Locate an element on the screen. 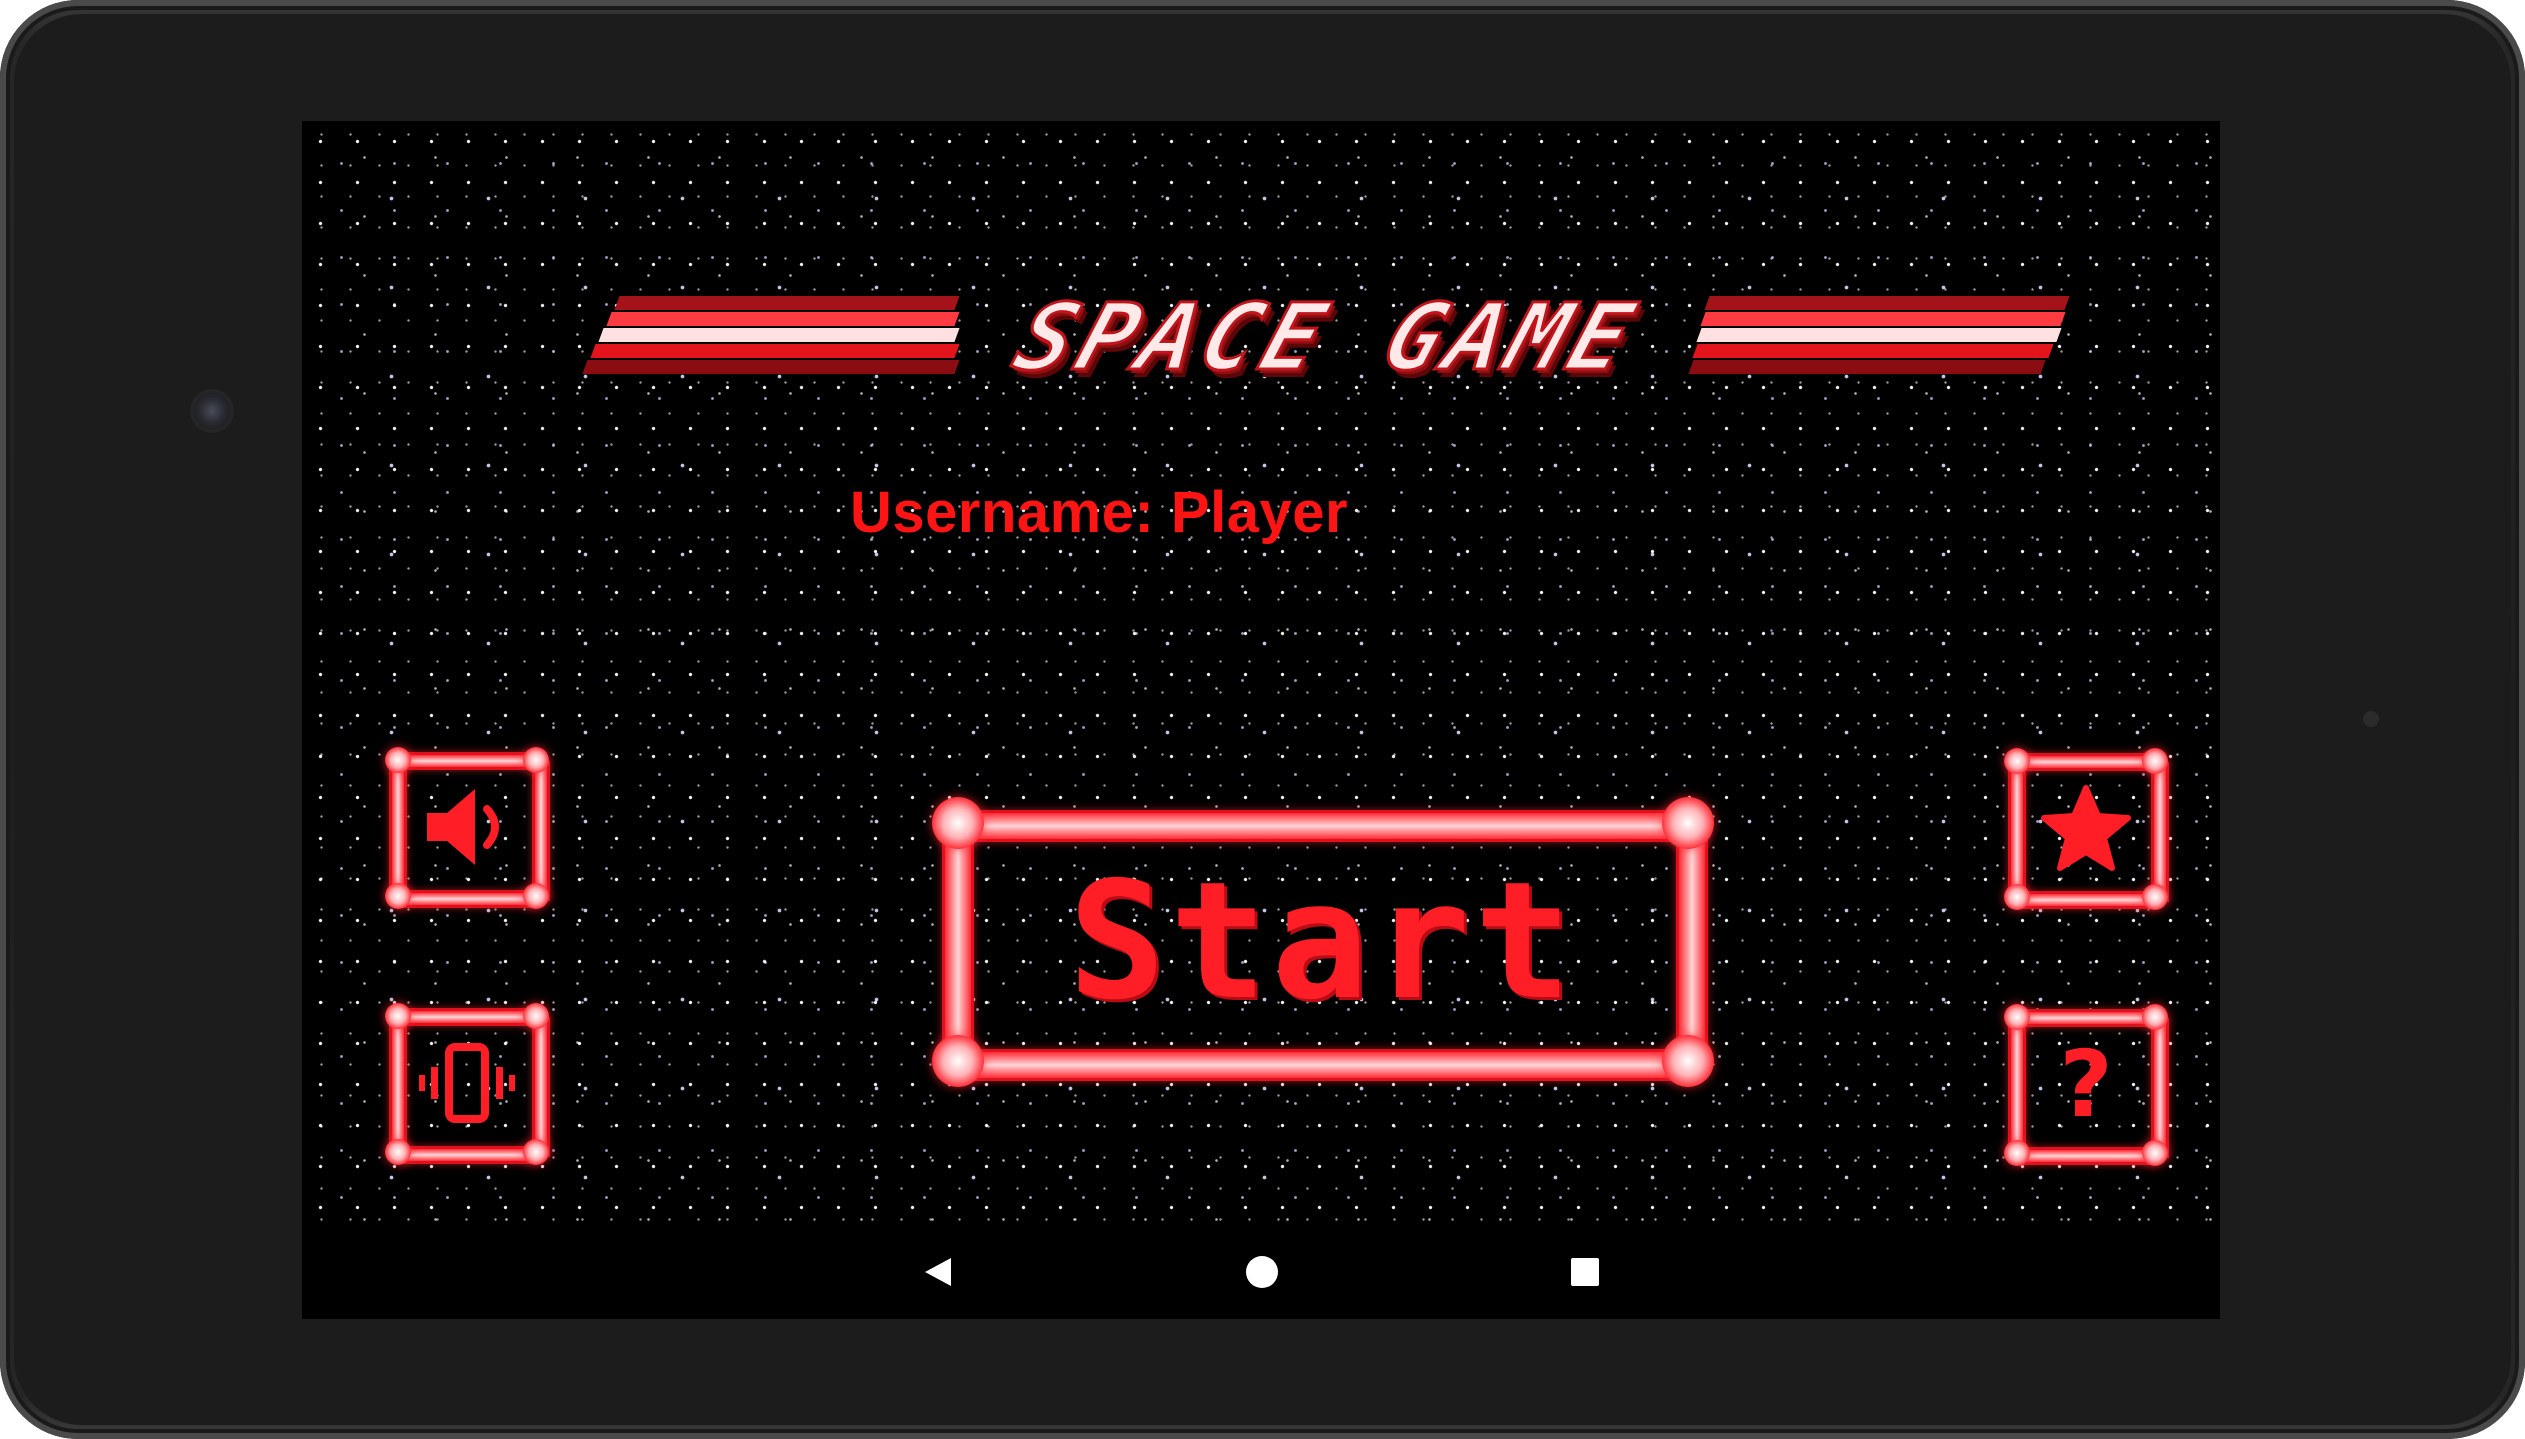  vibrate-phone-icon is located at coordinates (467, 1083).